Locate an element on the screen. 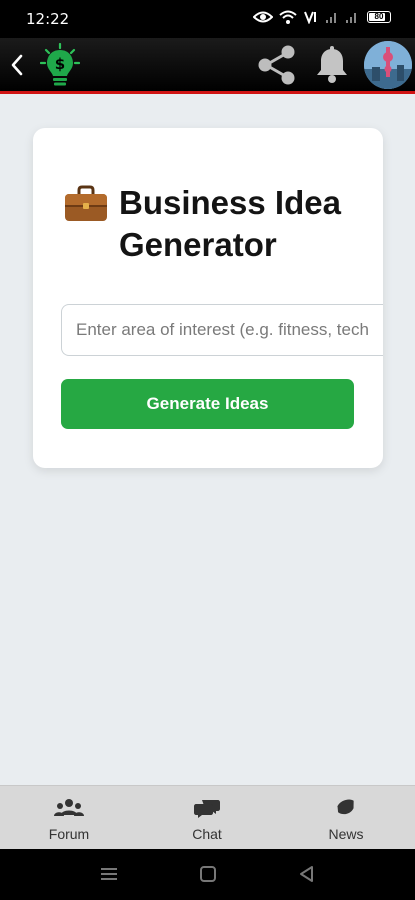 The width and height of the screenshot is (415, 900). notifications-button is located at coordinates (332, 65).